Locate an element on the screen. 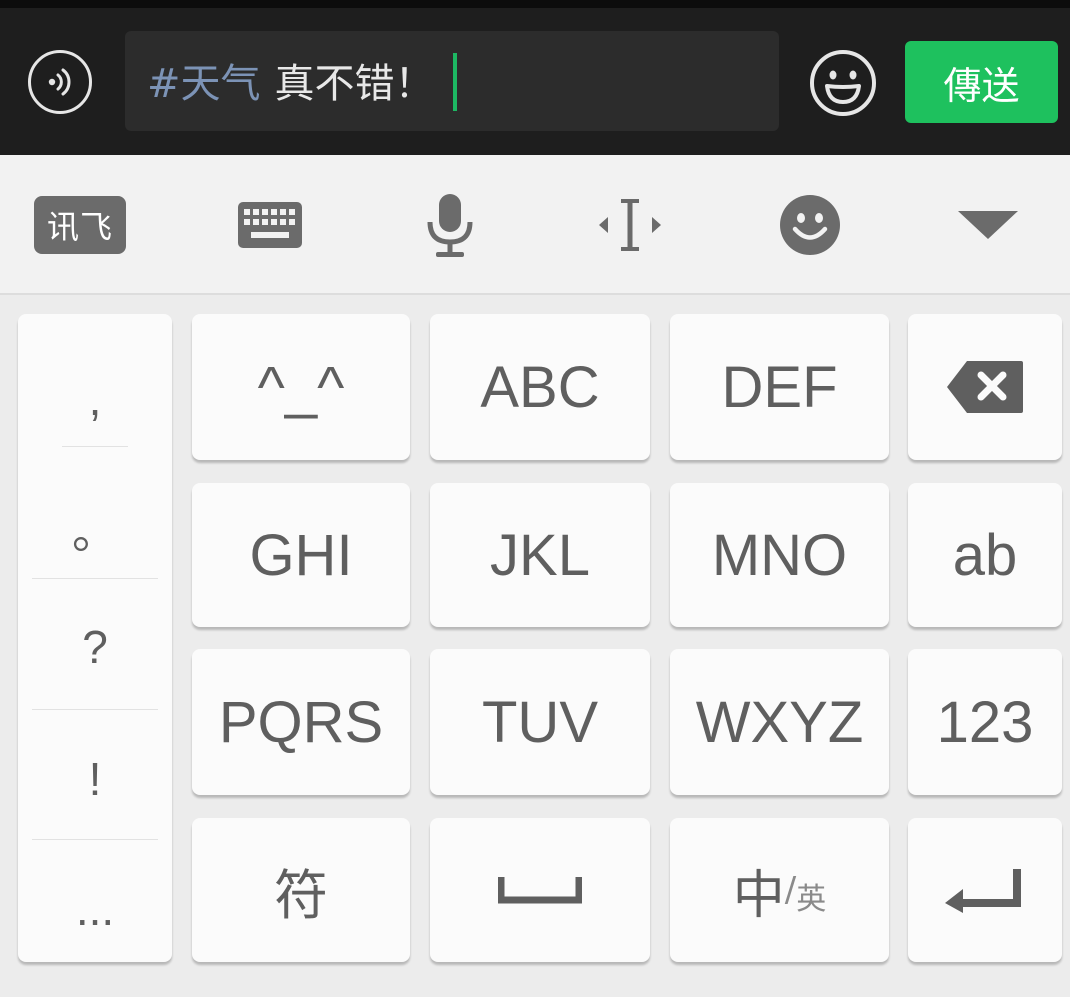  punct-exclaim-key: ! is located at coordinates (95, 779).